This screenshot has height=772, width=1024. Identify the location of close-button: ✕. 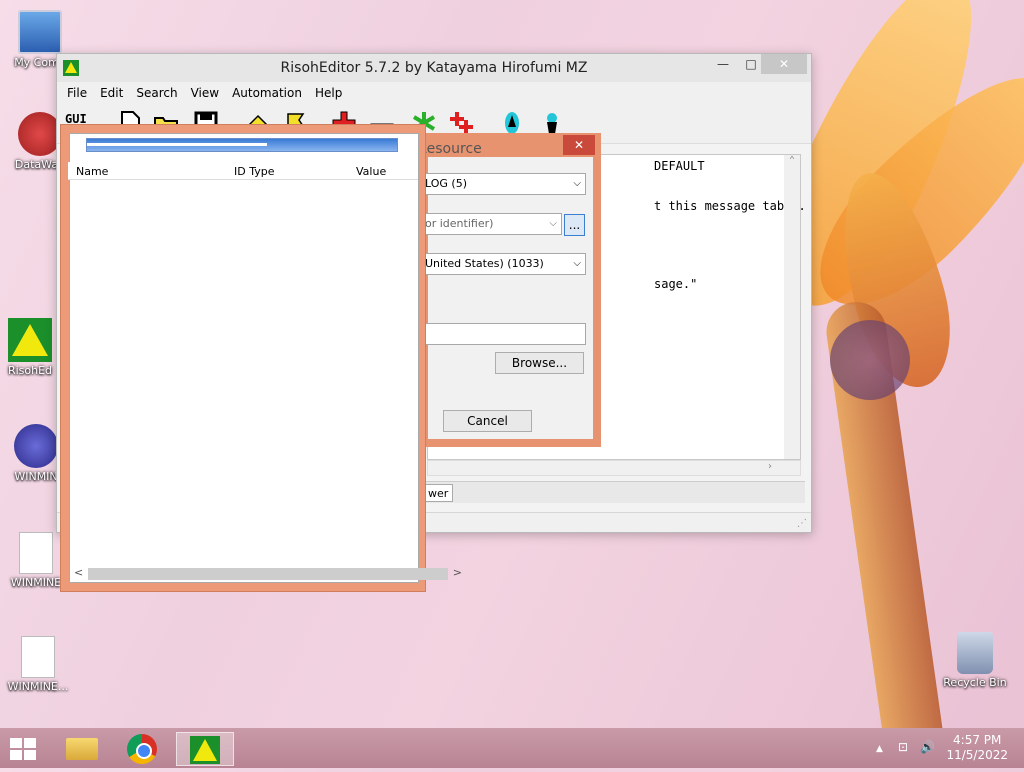
(784, 64).